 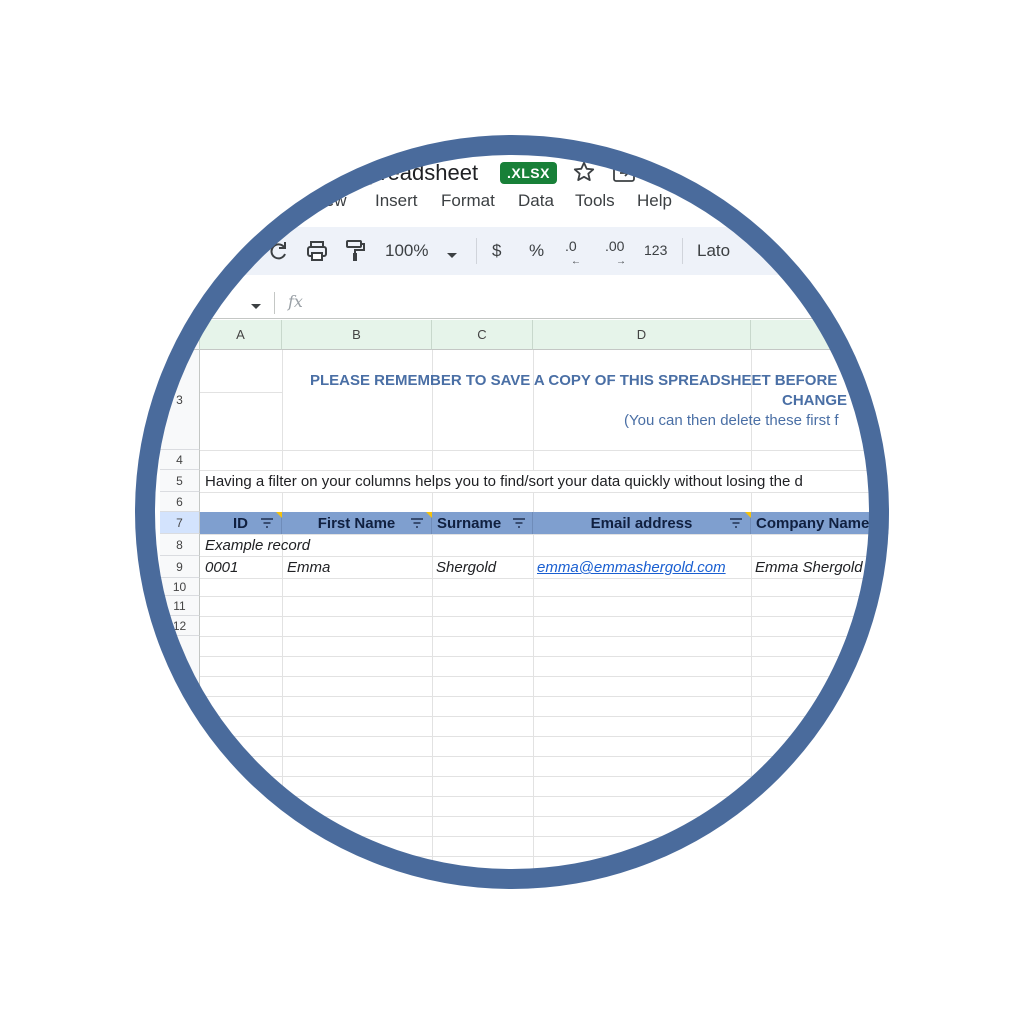 I want to click on zoom-dropdown-icon, so click(x=452, y=252).